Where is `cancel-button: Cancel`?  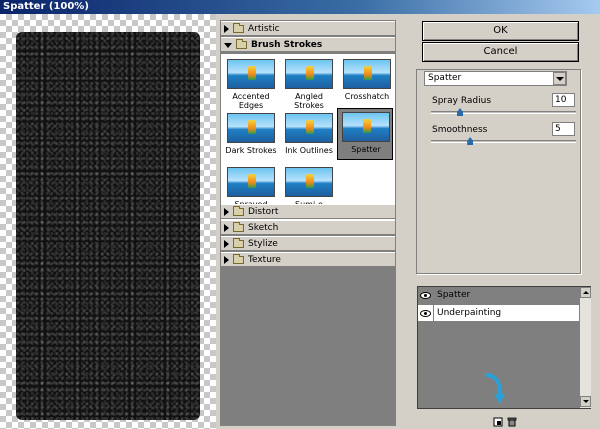 cancel-button: Cancel is located at coordinates (500, 52).